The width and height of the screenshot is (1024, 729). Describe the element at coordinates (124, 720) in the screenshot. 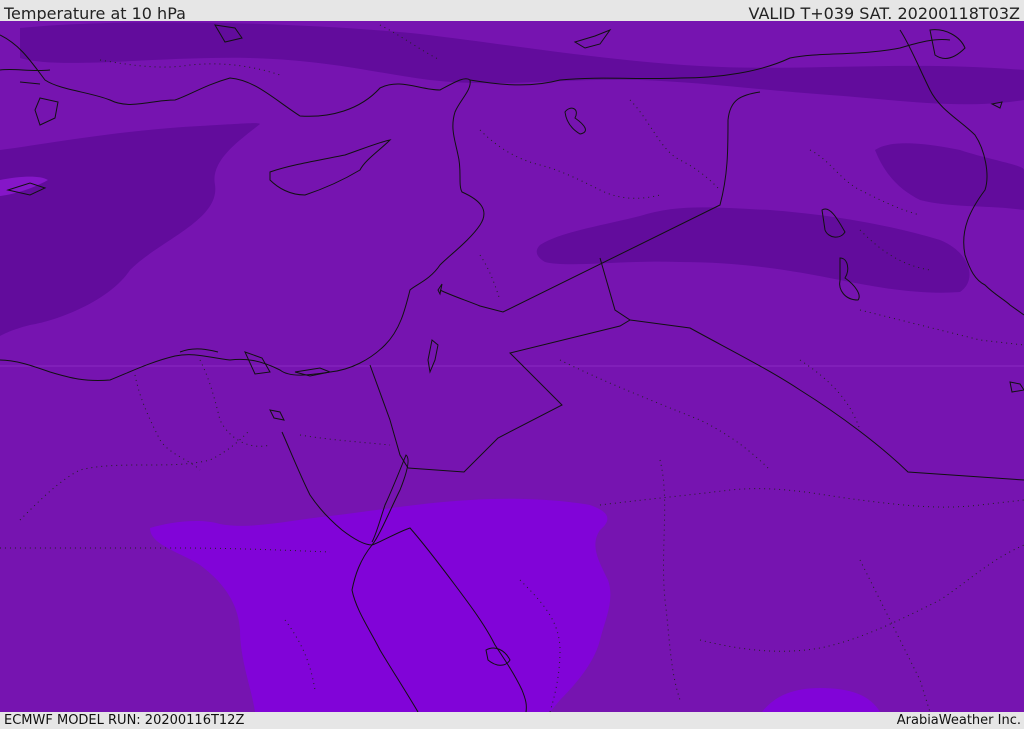

I see `model-run-label: ECMWF MODEL RUN: 20200116T12Z` at that location.